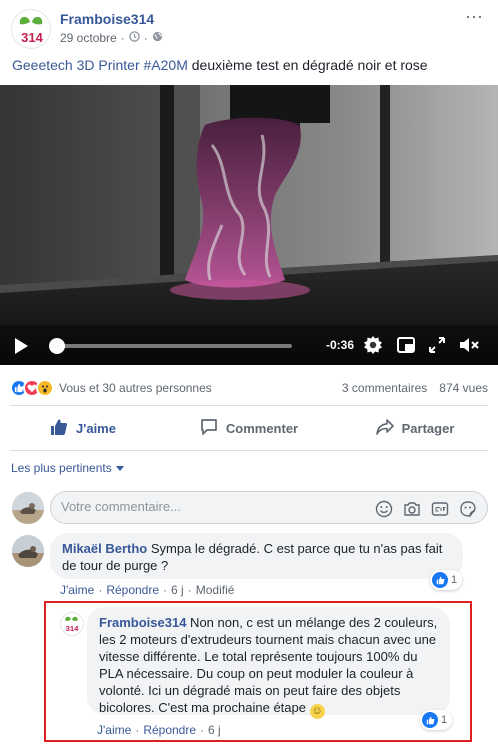  What do you see at coordinates (88, 38) in the screenshot?
I see `post-date: 29 octobre` at bounding box center [88, 38].